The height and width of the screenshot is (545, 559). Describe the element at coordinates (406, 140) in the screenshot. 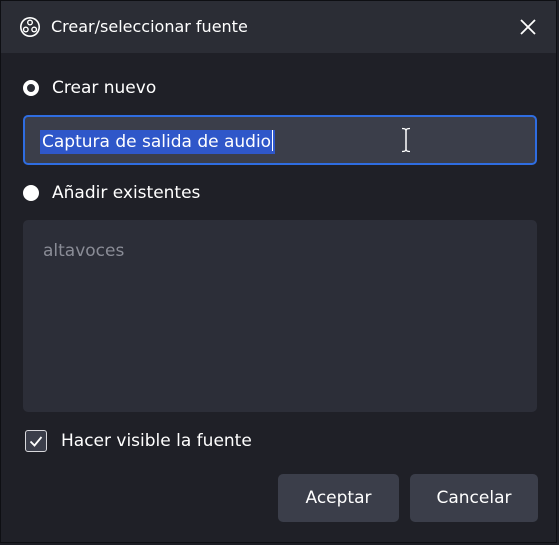

I see `text-cursor-icon` at that location.